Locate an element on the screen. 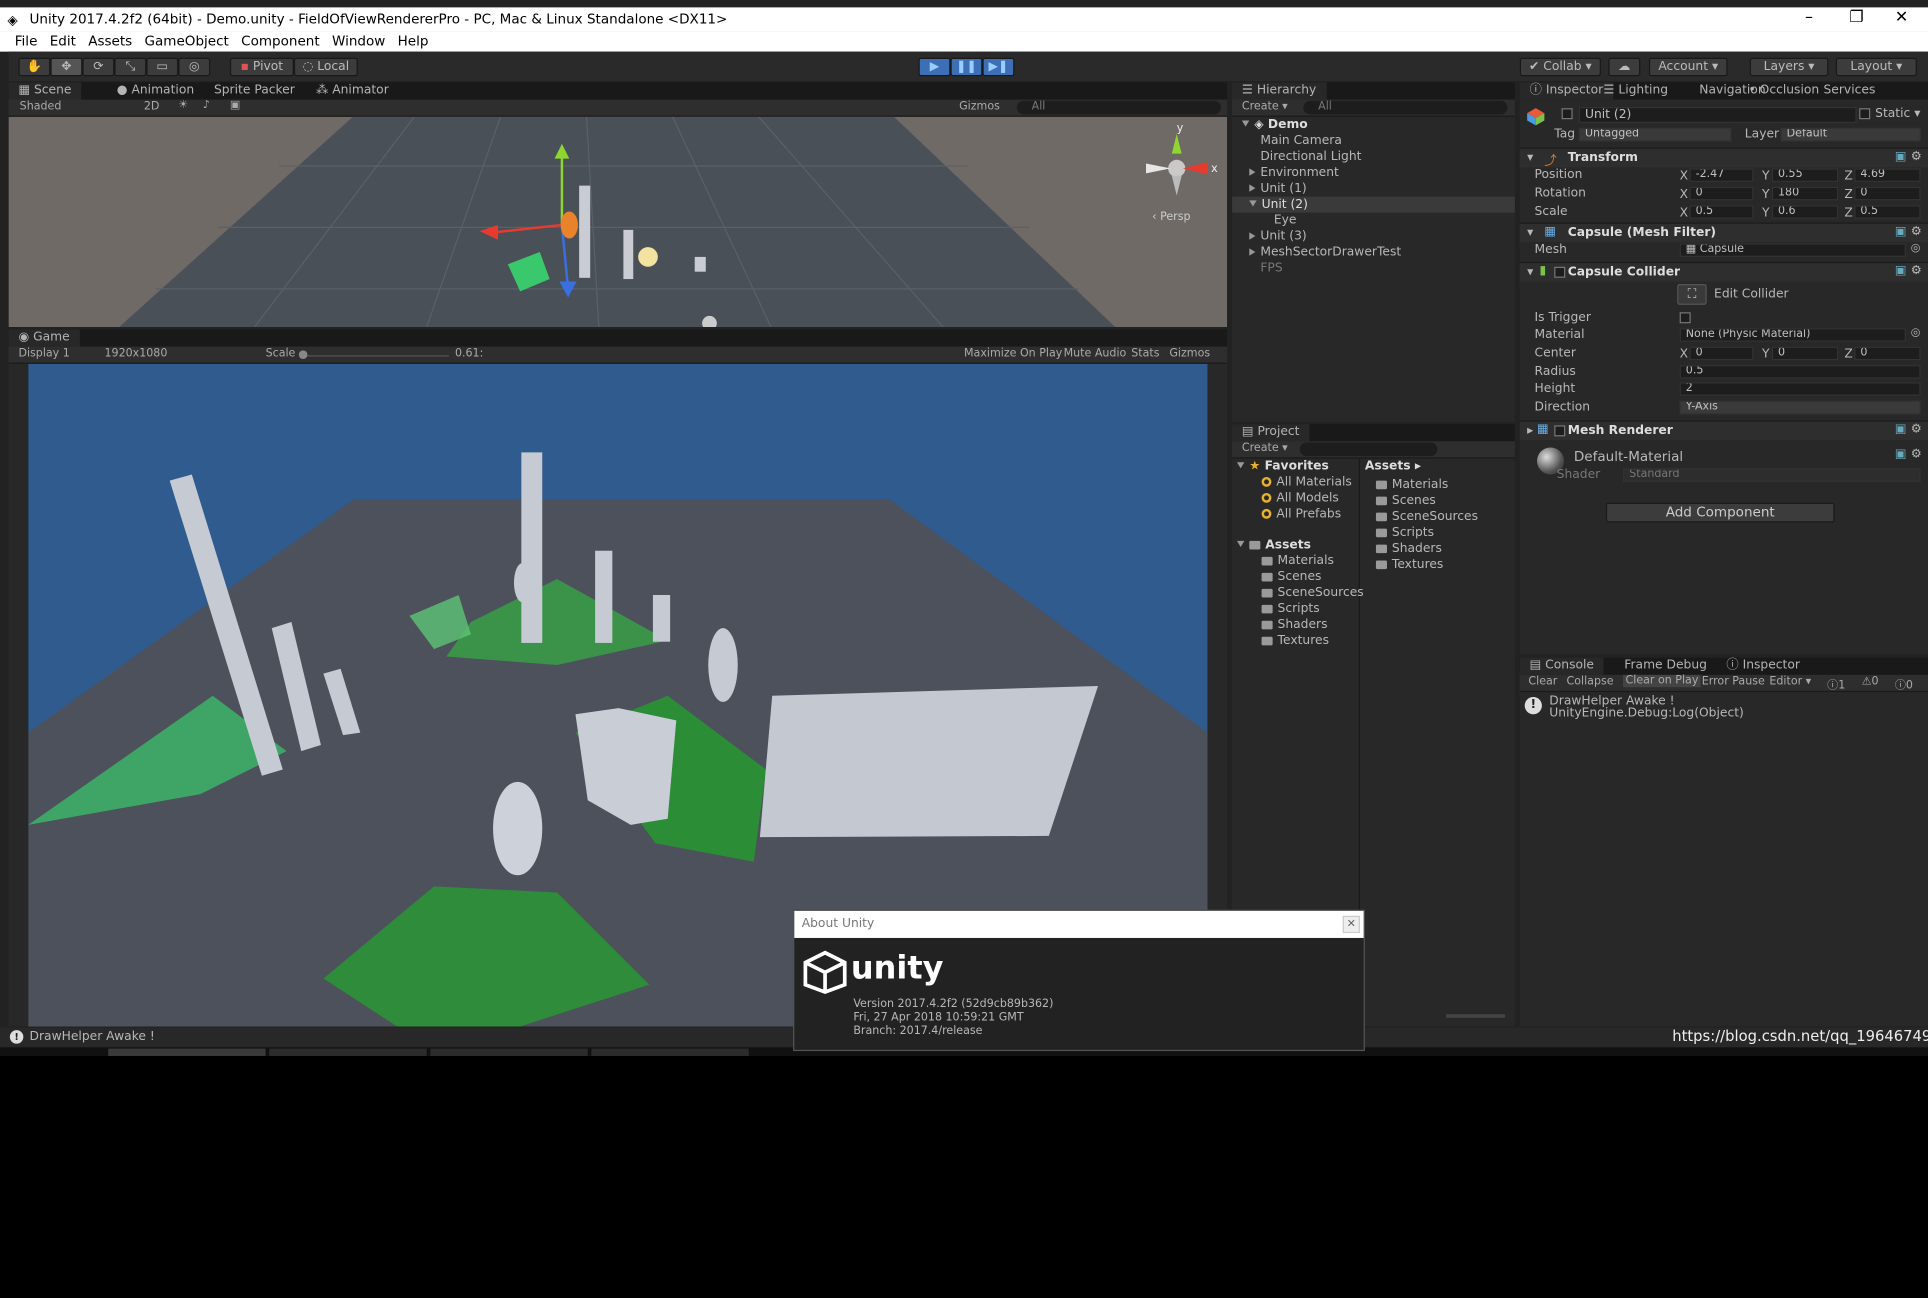 The image size is (1928, 1298). shading-dropdown: Shaded is located at coordinates (41, 107).